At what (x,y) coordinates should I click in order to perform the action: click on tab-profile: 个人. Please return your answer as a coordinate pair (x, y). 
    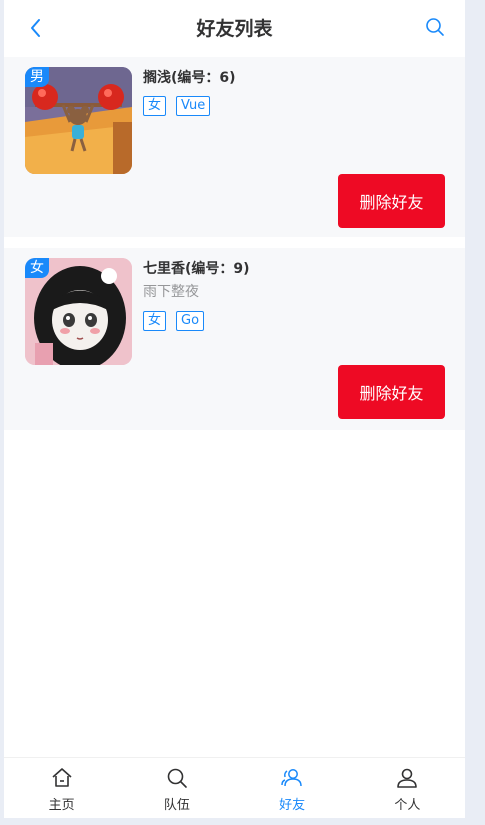
    Looking at the image, I should click on (407, 788).